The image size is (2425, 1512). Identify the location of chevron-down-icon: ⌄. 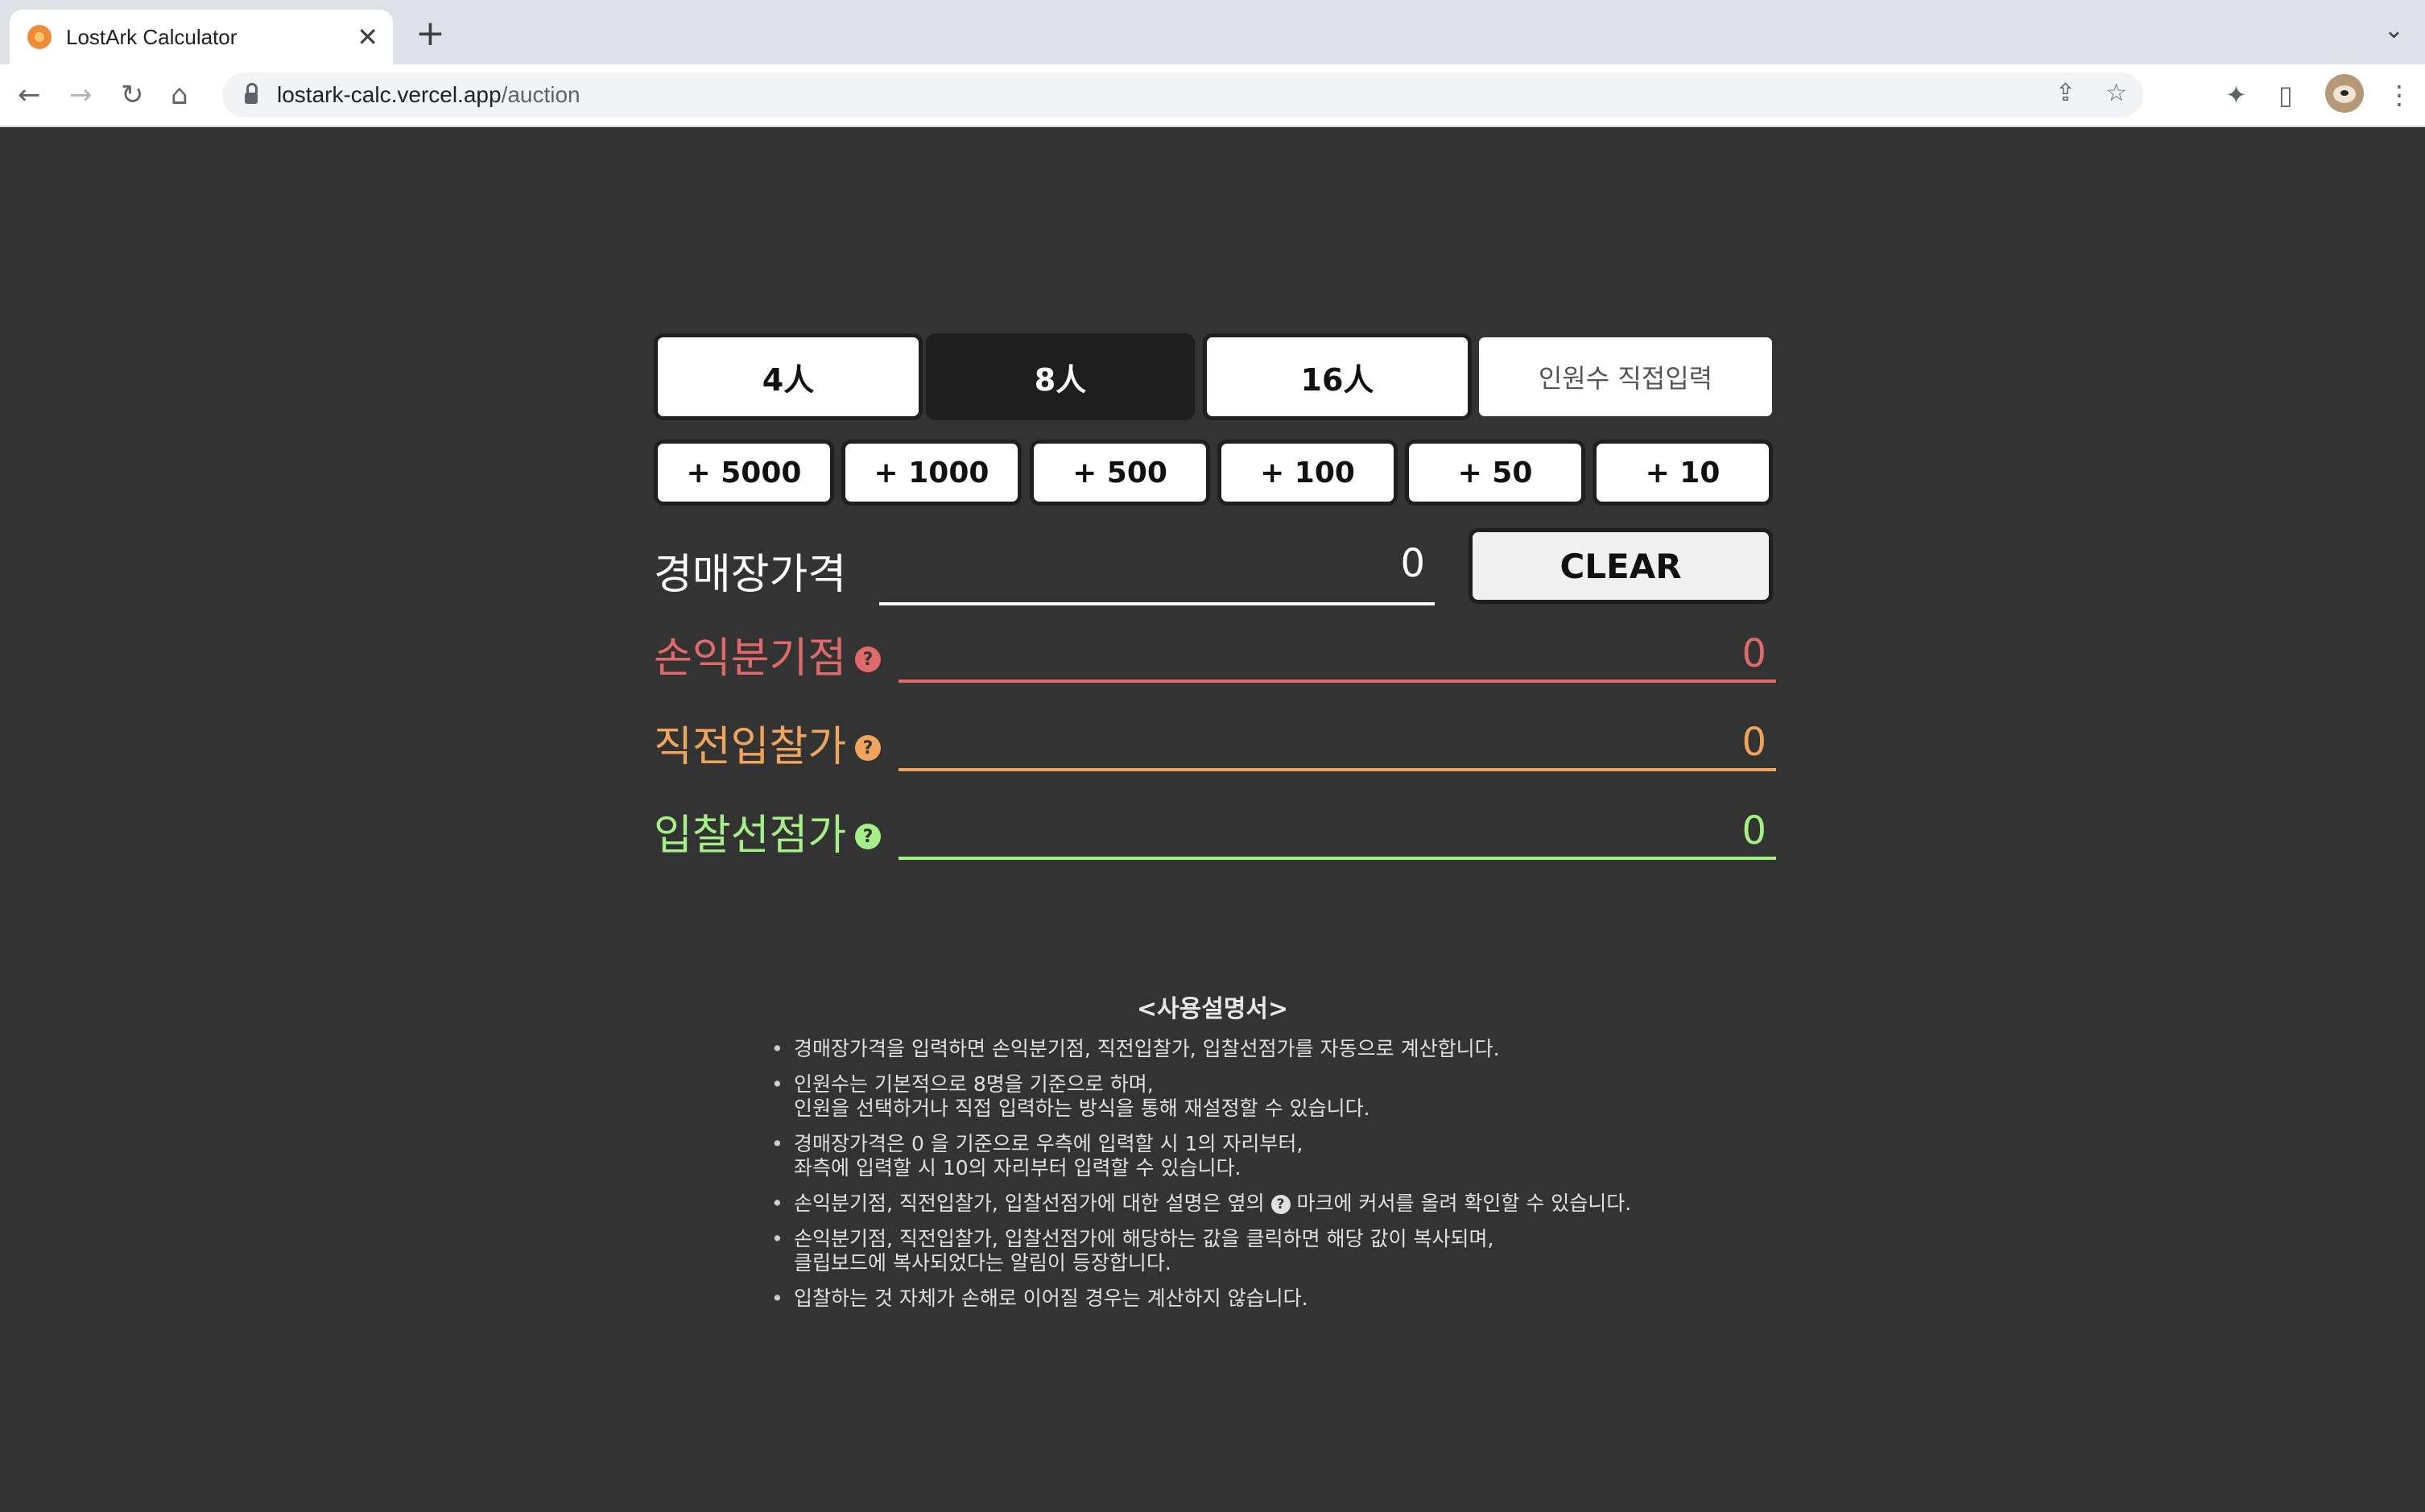
(2394, 30).